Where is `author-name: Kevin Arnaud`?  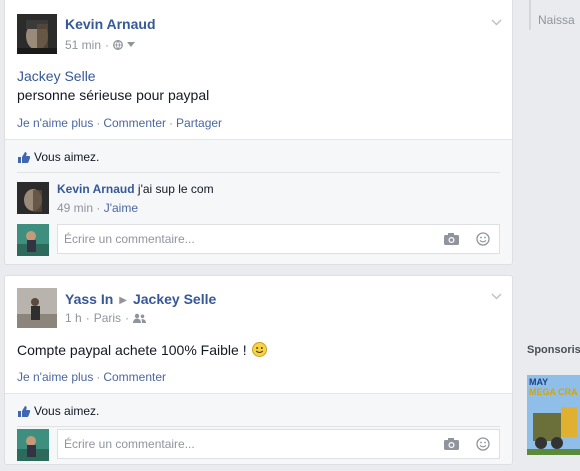
author-name: Kevin Arnaud is located at coordinates (110, 24).